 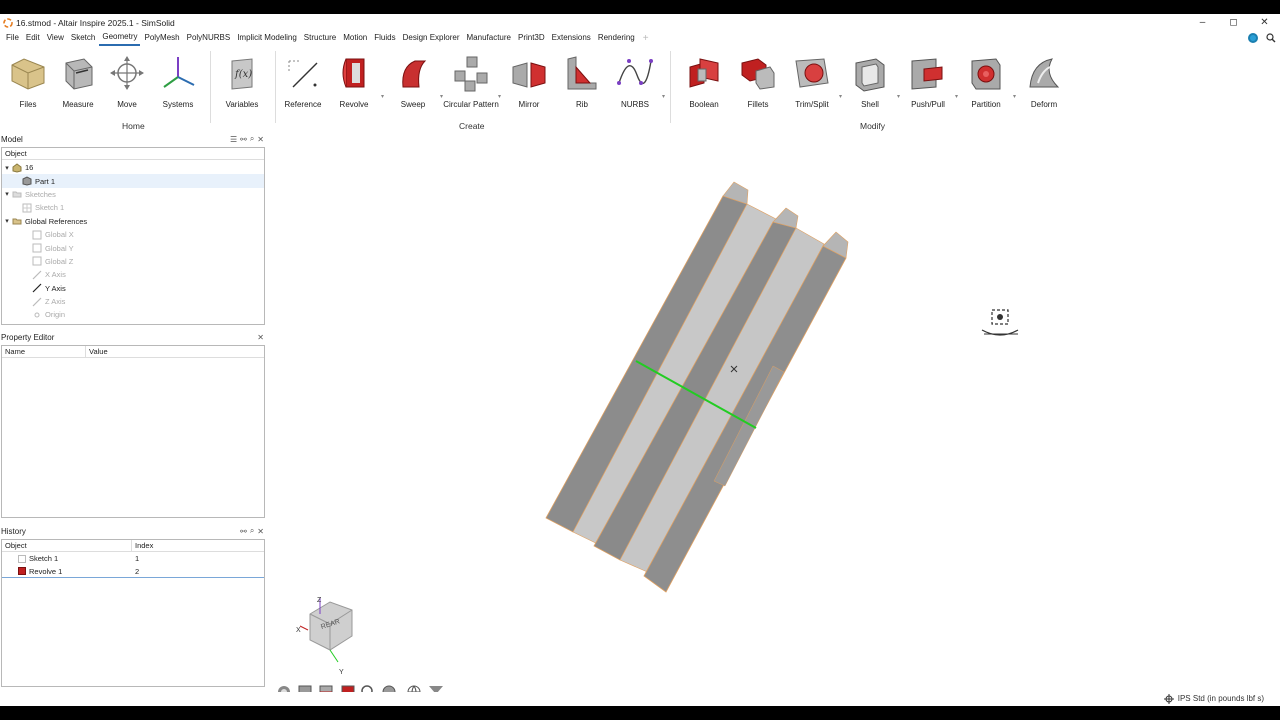 I want to click on push-pull-tool: Push/Pull ▾, so click(x=929, y=81).